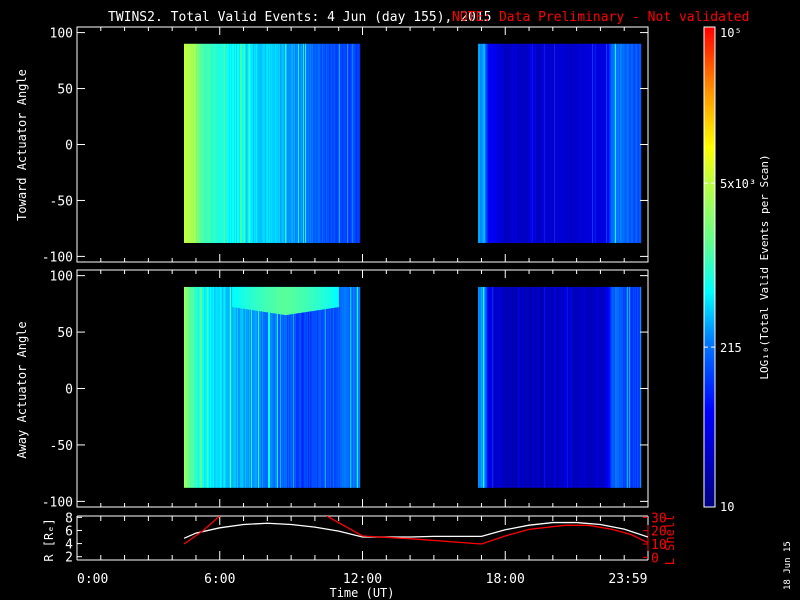  Describe the element at coordinates (659, 532) in the screenshot. I see `y2tick-label: 20` at that location.